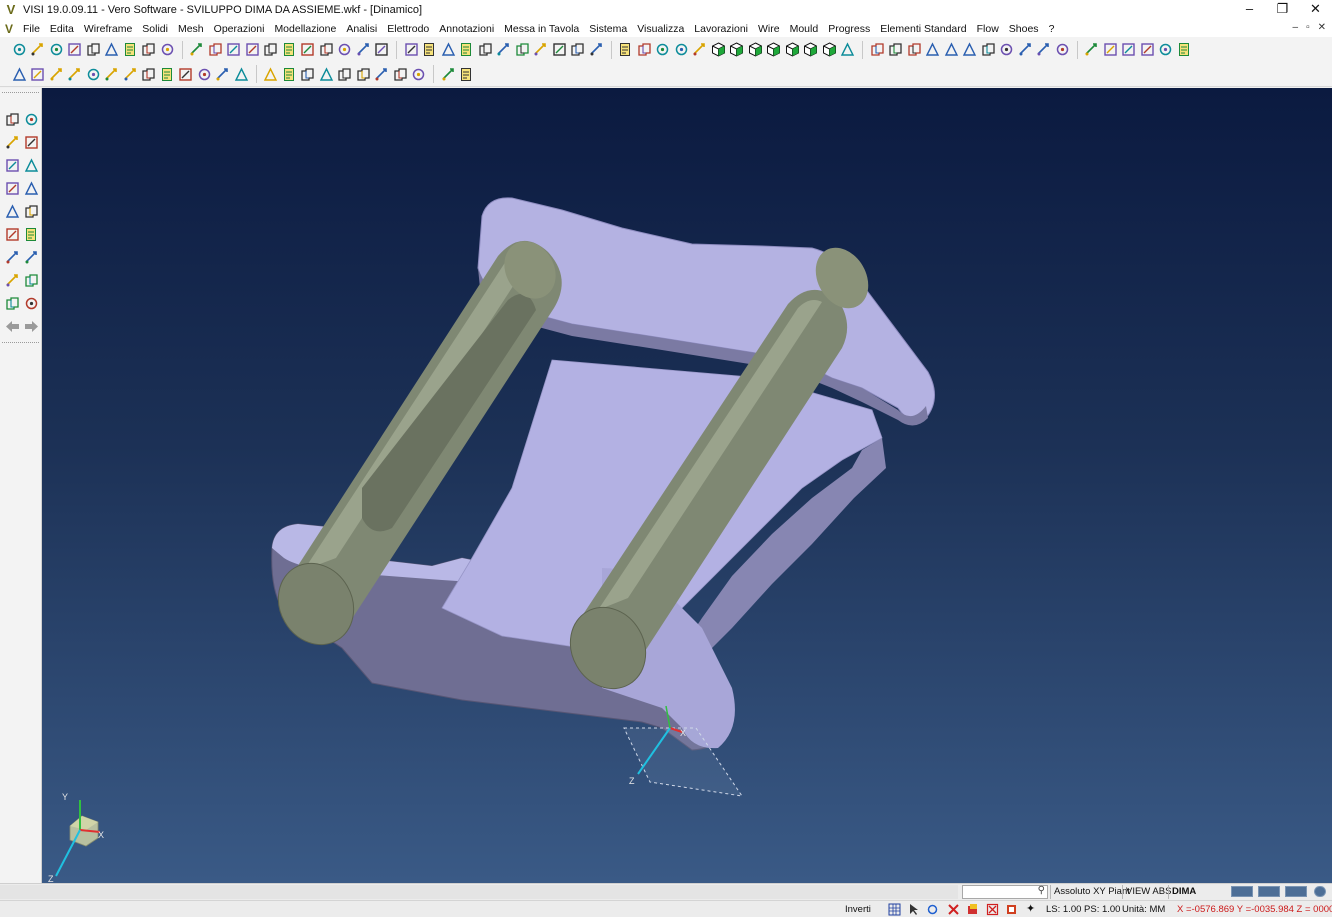  What do you see at coordinates (12, 280) in the screenshot?
I see `mug-icon` at bounding box center [12, 280].